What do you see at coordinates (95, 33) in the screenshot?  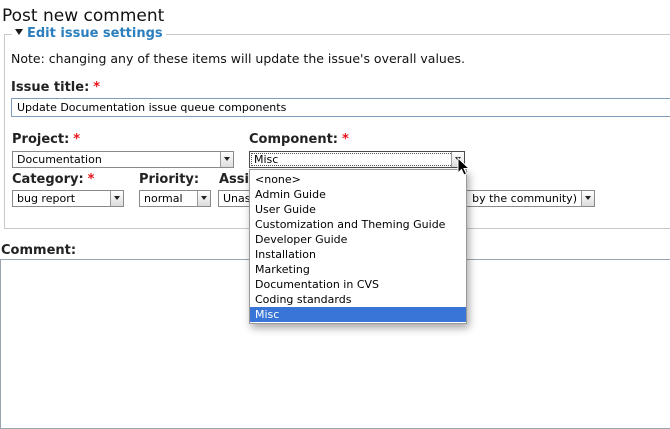 I see `legend-label: Edit issue settings` at bounding box center [95, 33].